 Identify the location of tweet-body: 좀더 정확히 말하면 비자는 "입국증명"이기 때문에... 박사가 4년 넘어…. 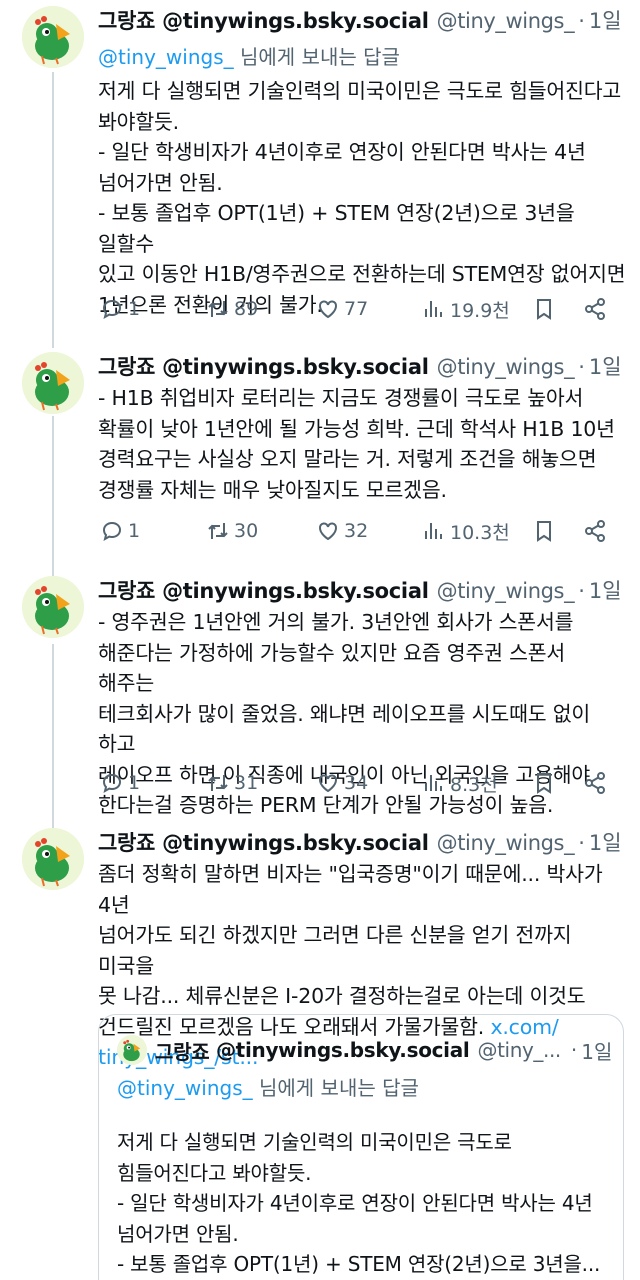
(350, 950).